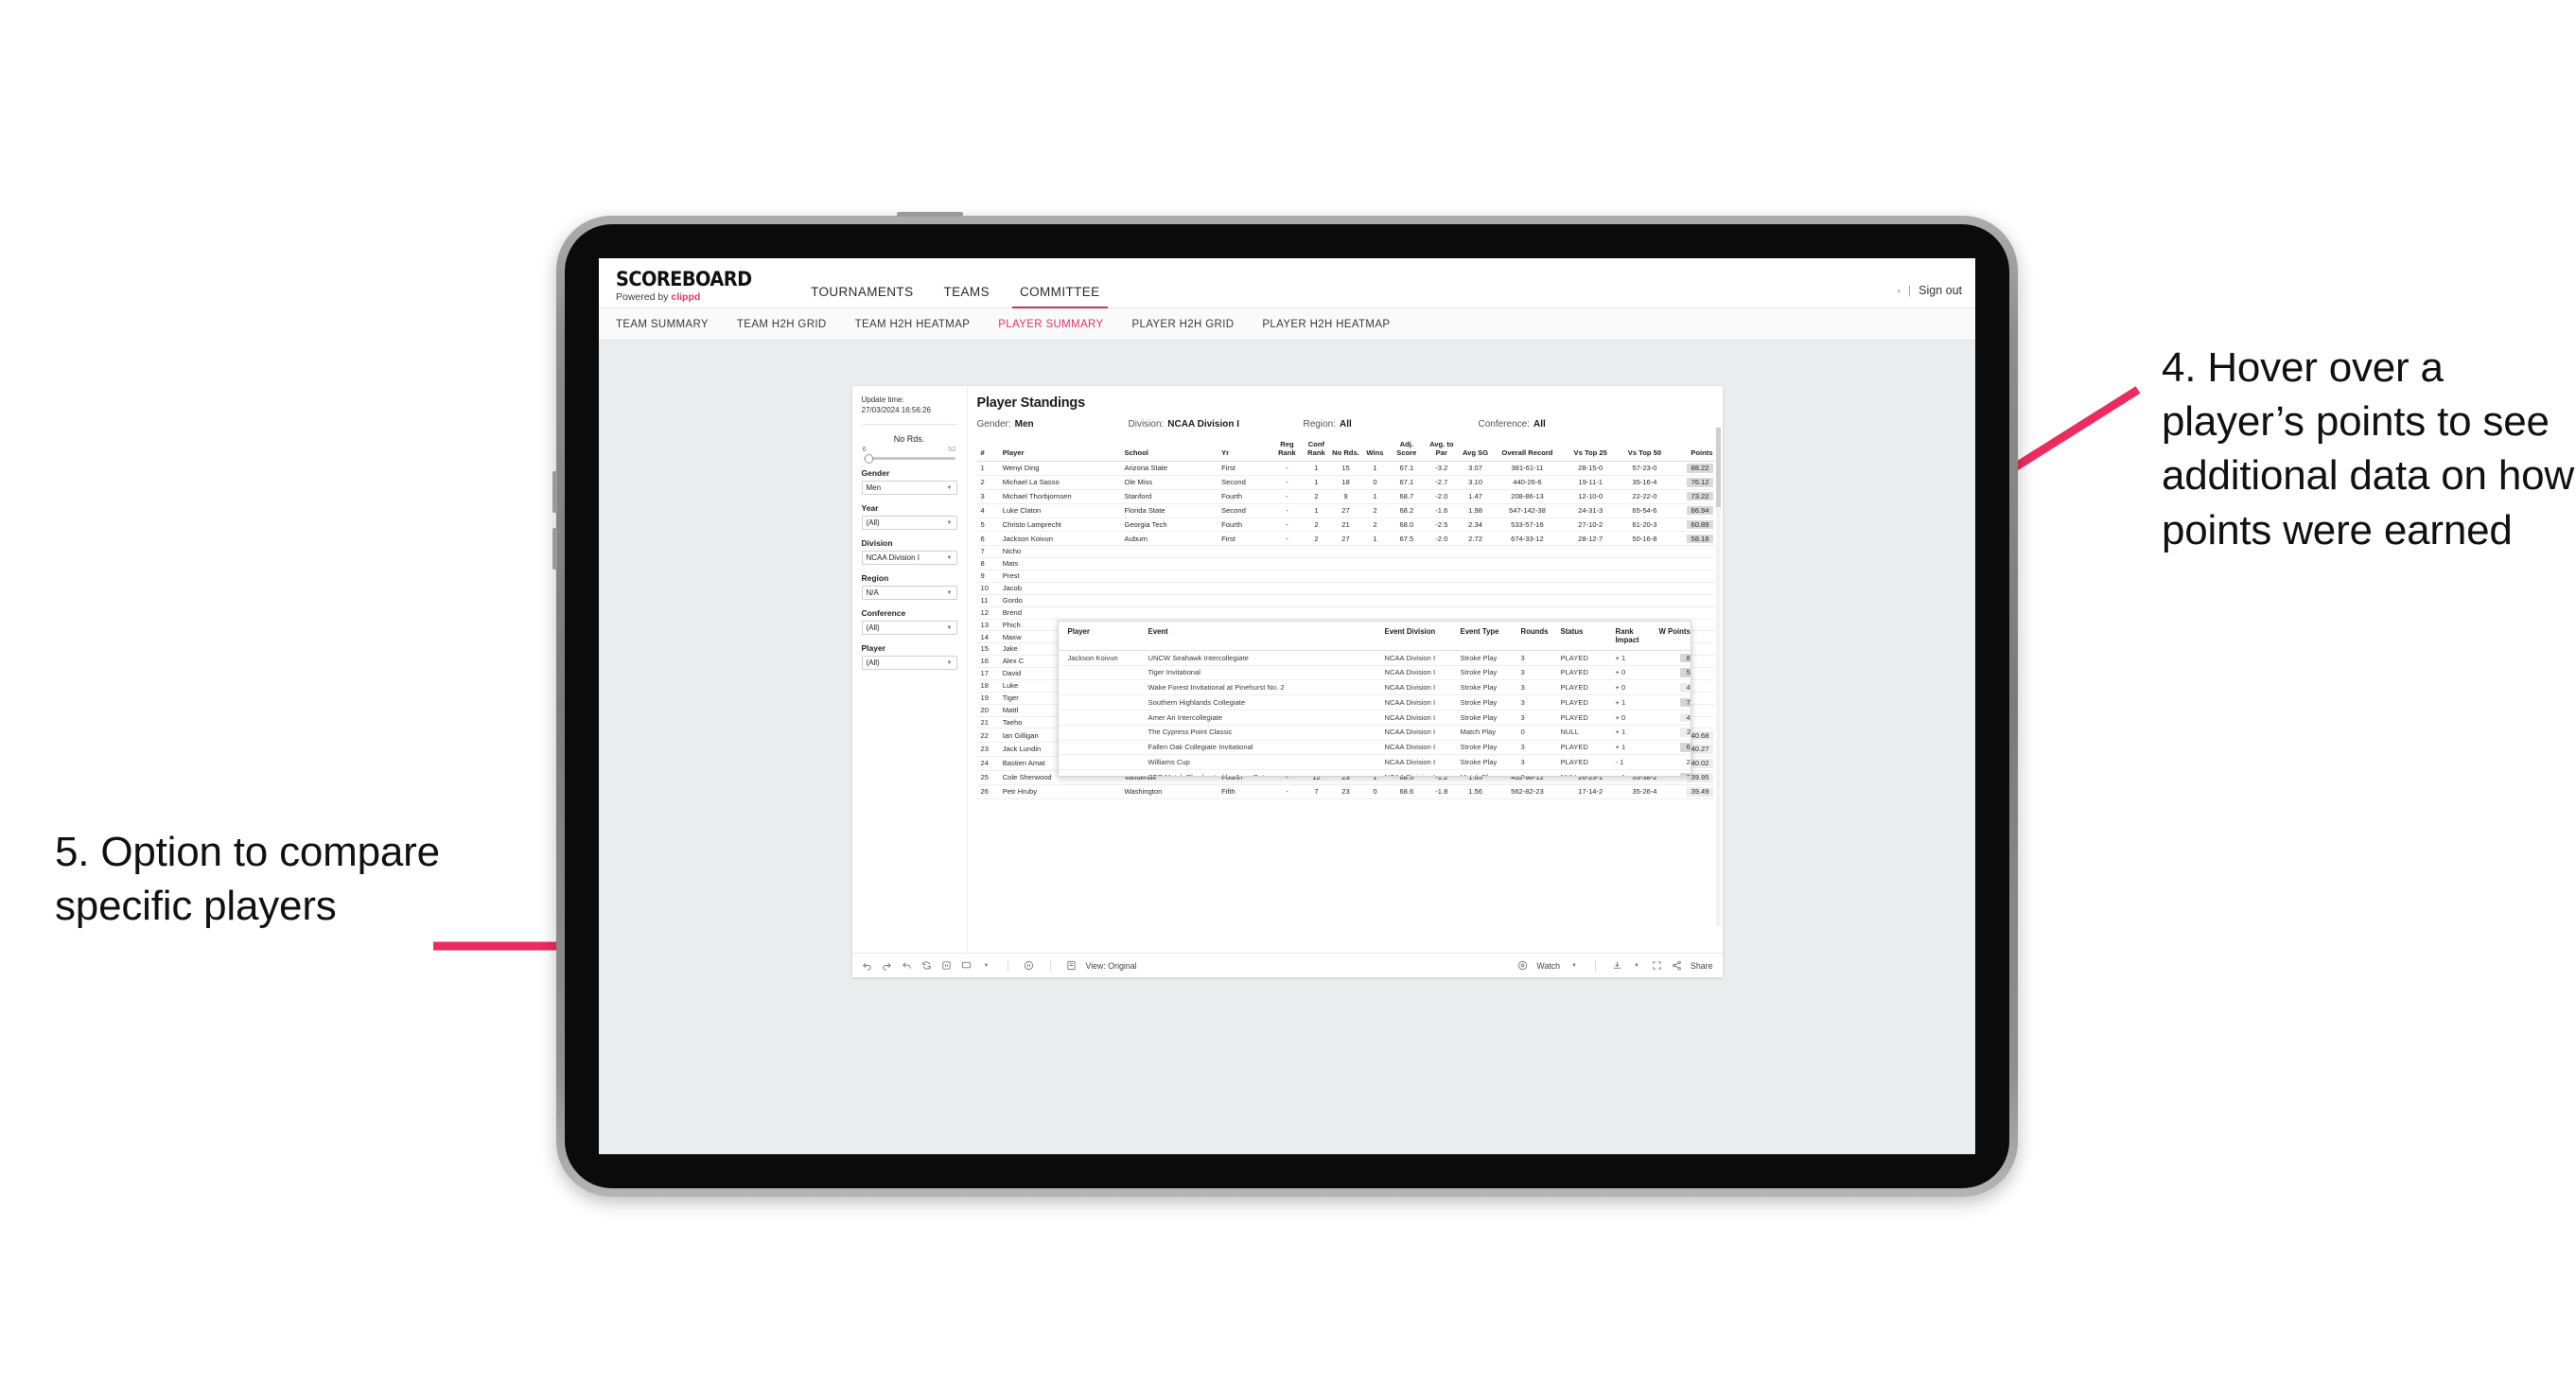 Image resolution: width=2576 pixels, height=1386 pixels. What do you see at coordinates (1063, 450) in the screenshot?
I see `col-player: Player` at bounding box center [1063, 450].